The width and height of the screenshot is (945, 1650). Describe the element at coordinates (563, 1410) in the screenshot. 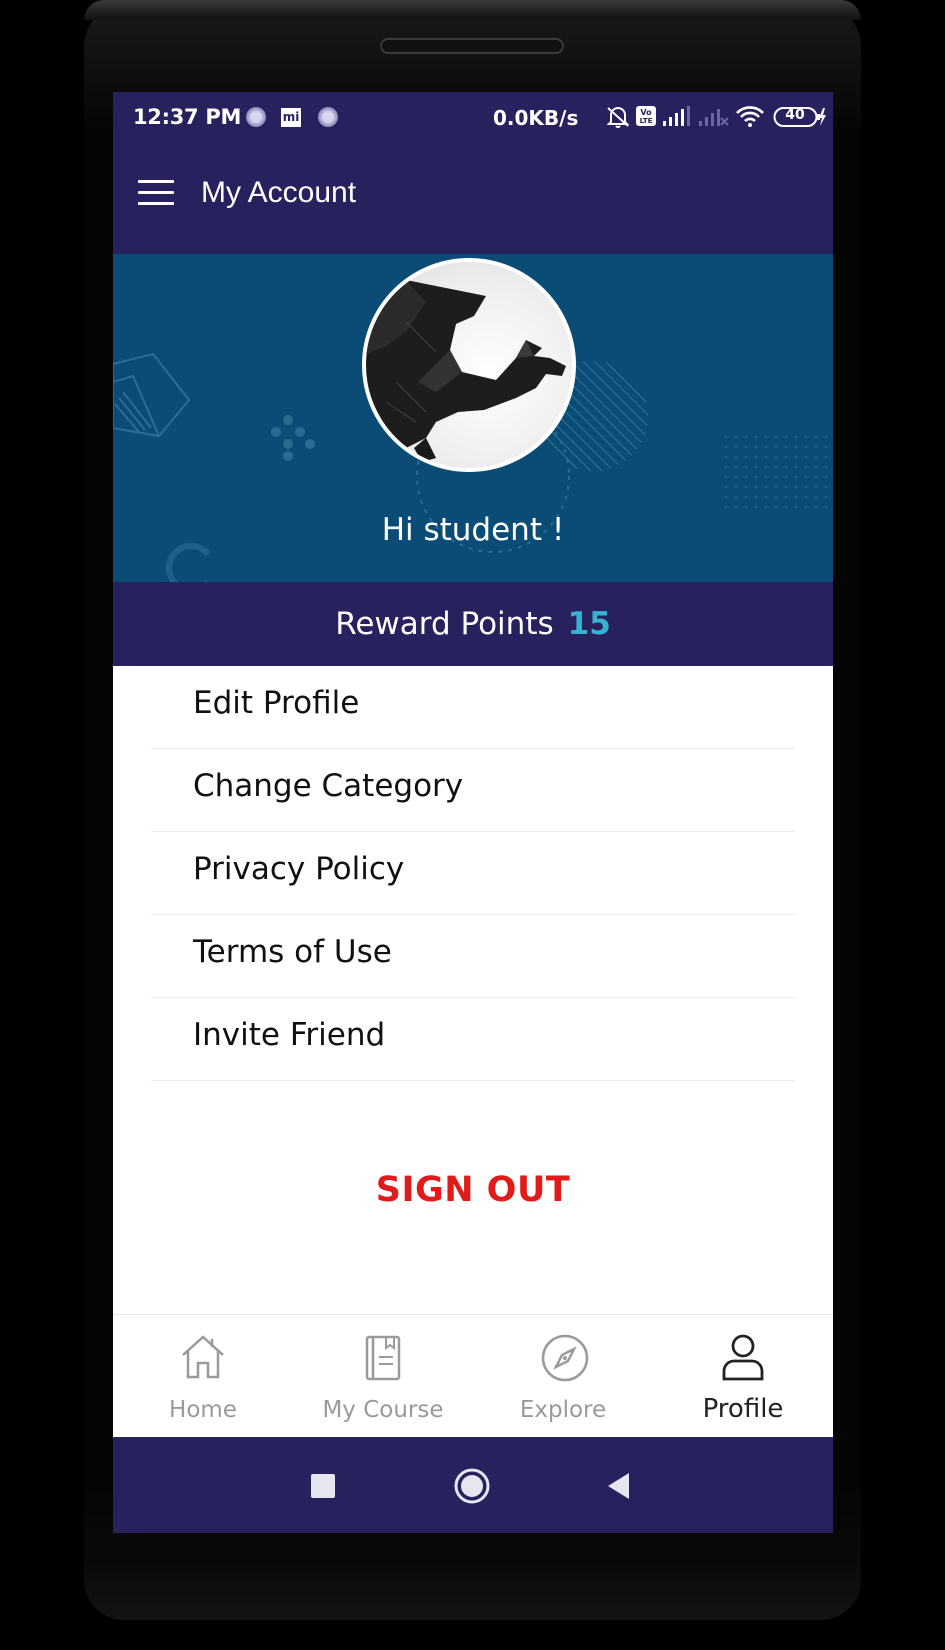

I see `nav-label-explore: Explore` at that location.